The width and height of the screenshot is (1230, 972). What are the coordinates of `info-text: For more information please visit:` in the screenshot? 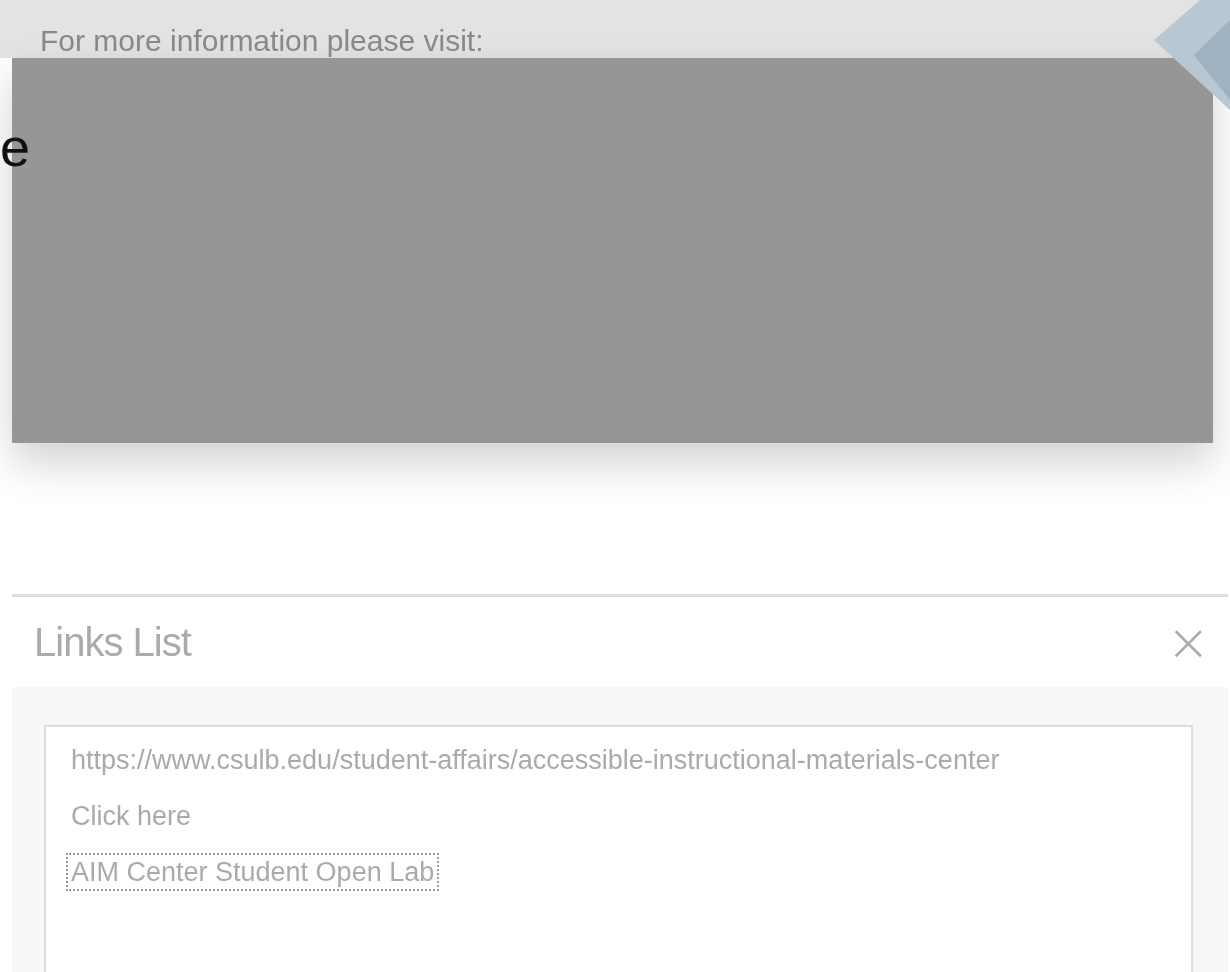 It's located at (262, 42).